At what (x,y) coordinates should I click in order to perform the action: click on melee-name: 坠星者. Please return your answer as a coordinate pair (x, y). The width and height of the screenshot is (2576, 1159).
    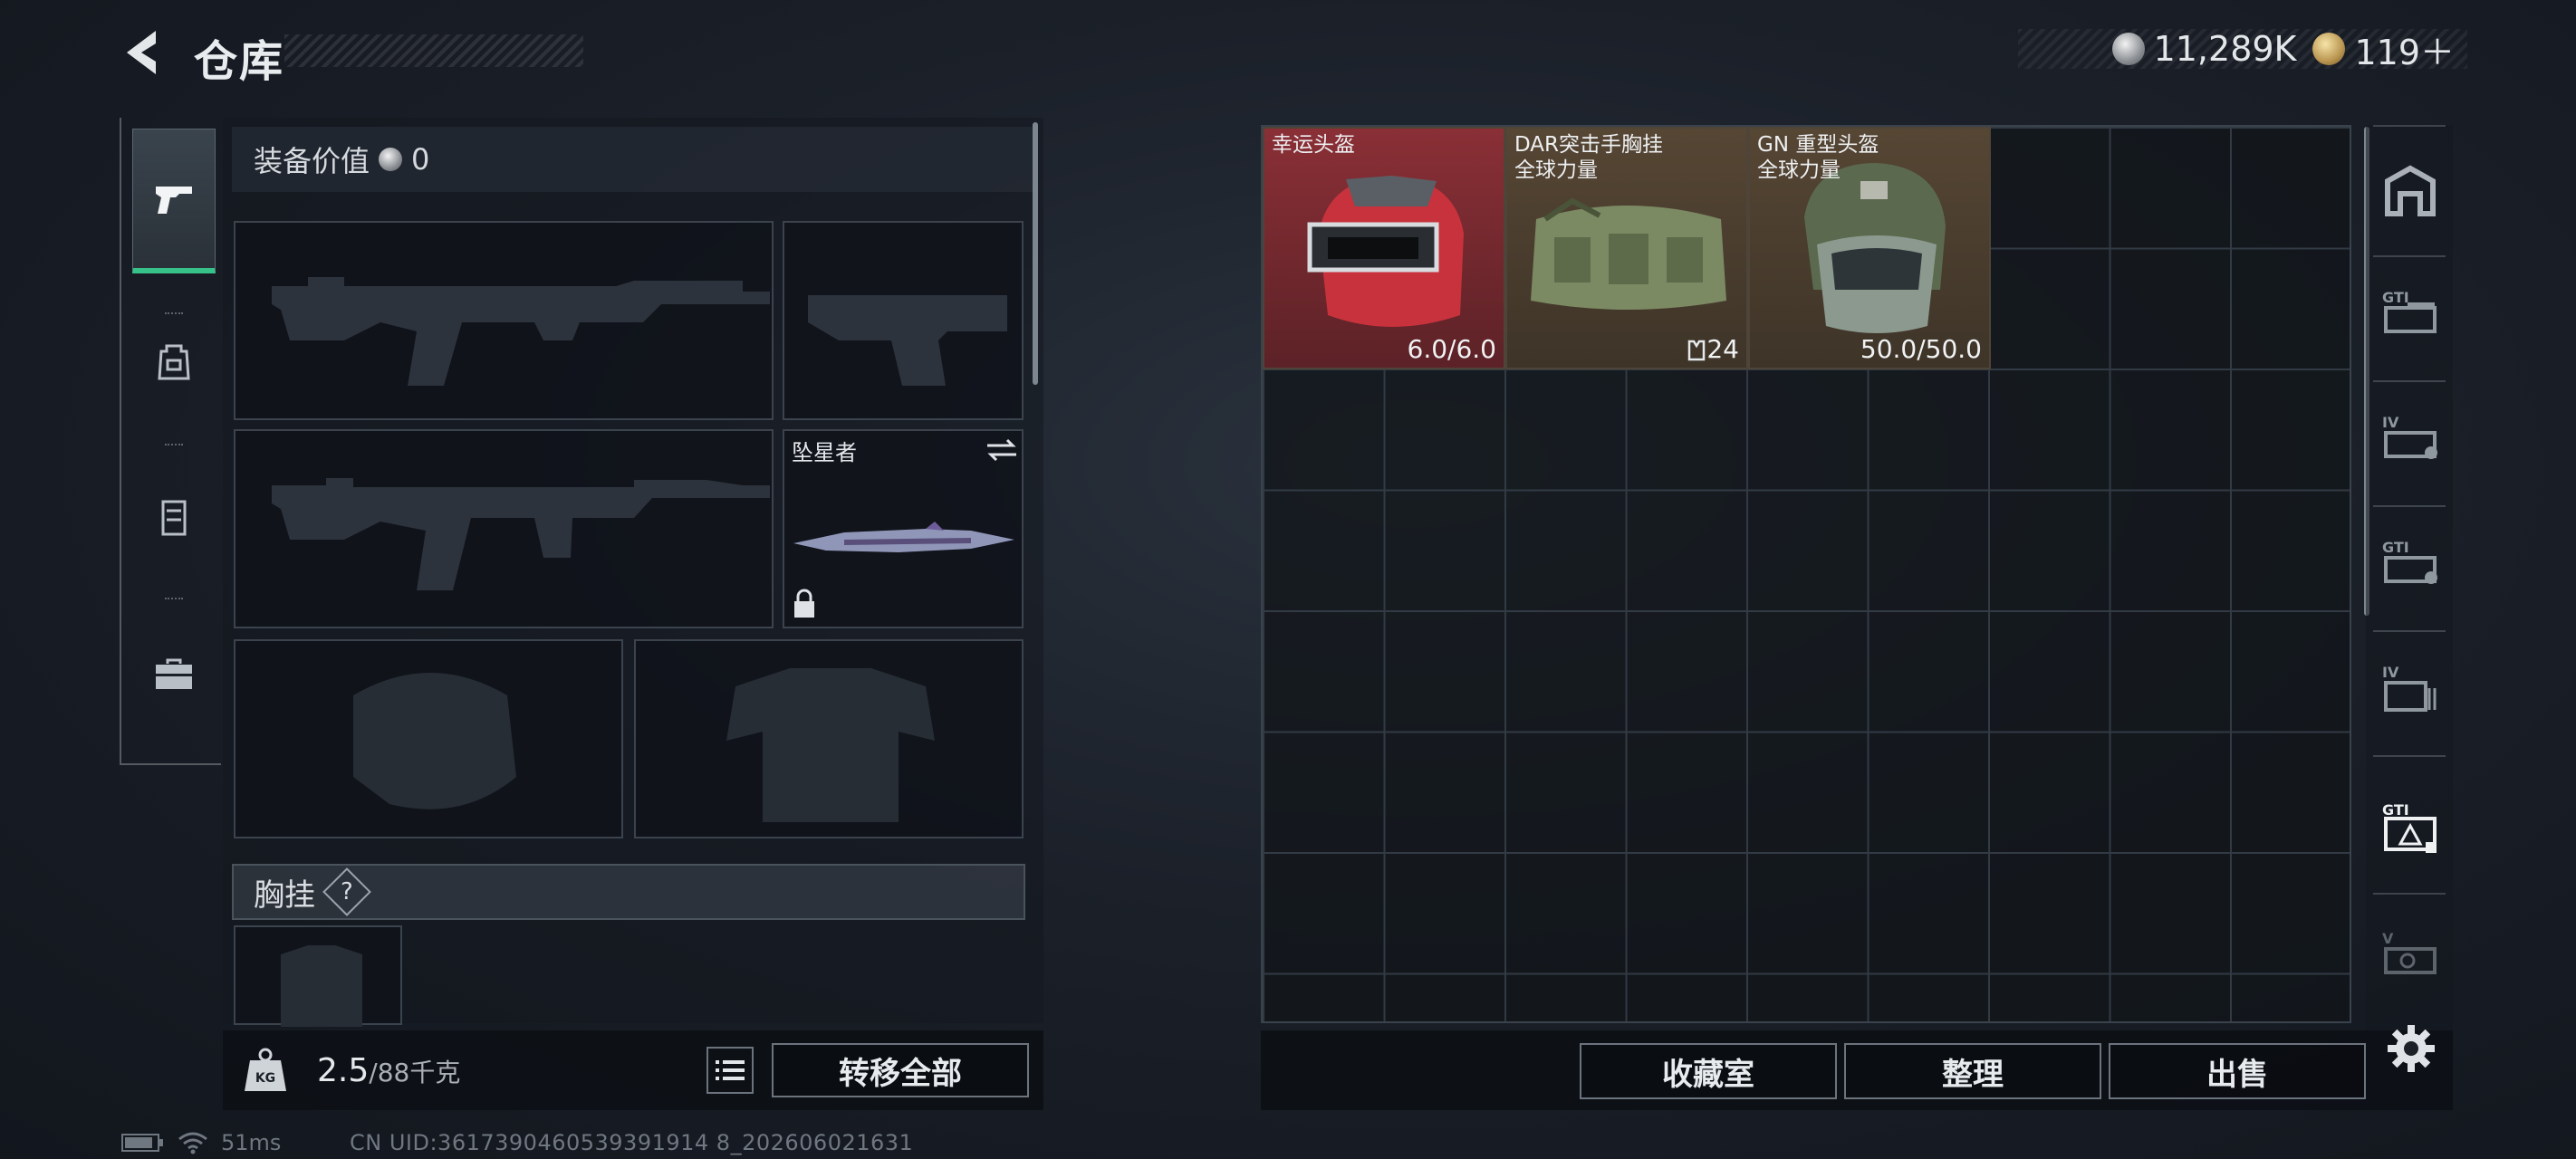
    Looking at the image, I should click on (824, 453).